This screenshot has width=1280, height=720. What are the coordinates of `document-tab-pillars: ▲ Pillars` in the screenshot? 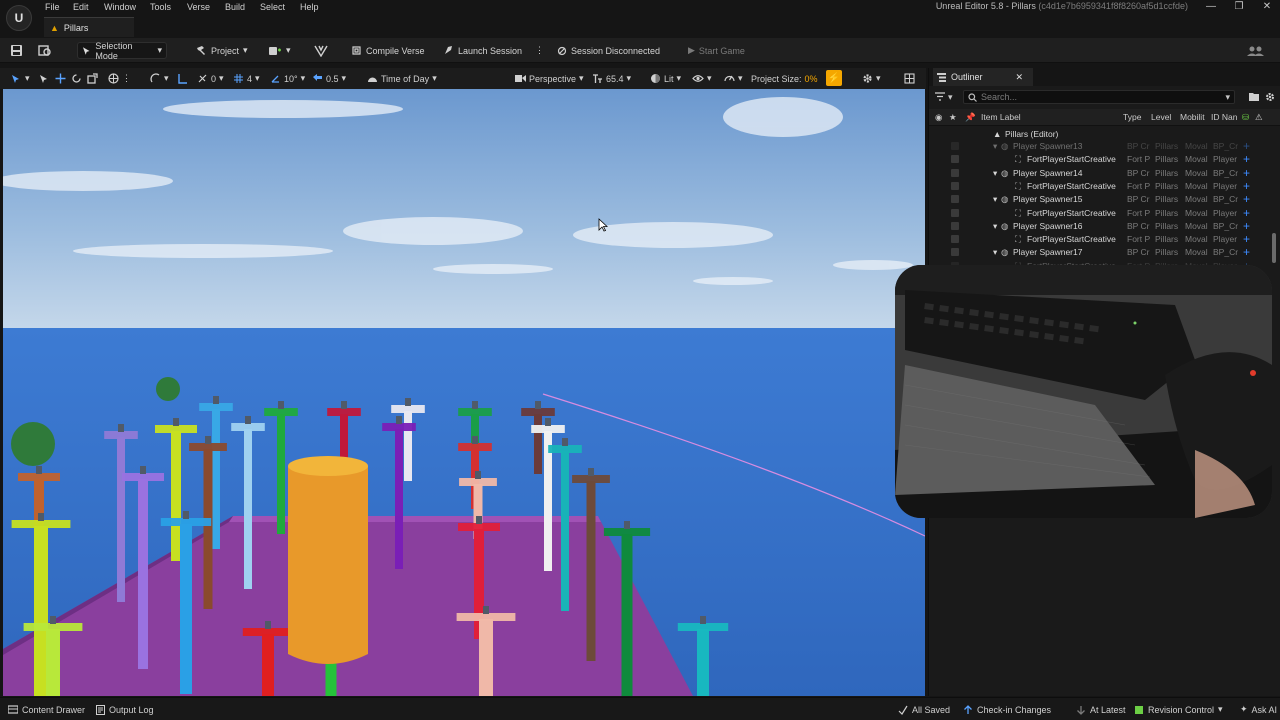 It's located at (89, 27).